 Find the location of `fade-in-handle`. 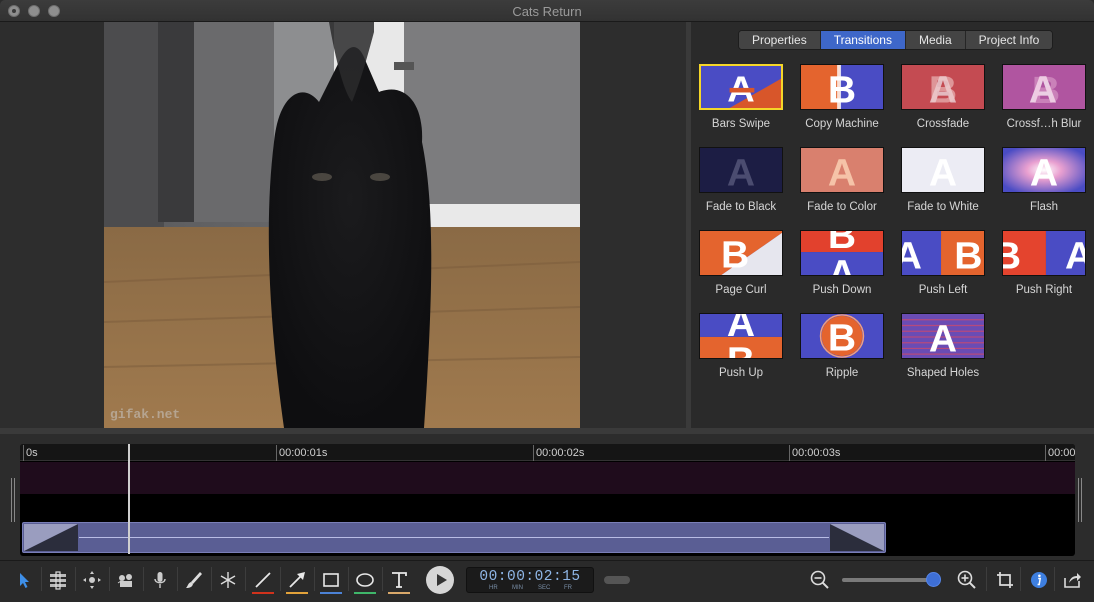

fade-in-handle is located at coordinates (51, 537).